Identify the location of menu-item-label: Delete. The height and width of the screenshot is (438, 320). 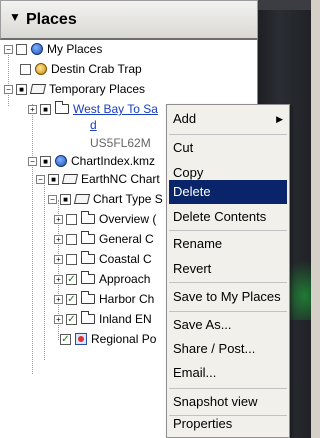
(192, 191).